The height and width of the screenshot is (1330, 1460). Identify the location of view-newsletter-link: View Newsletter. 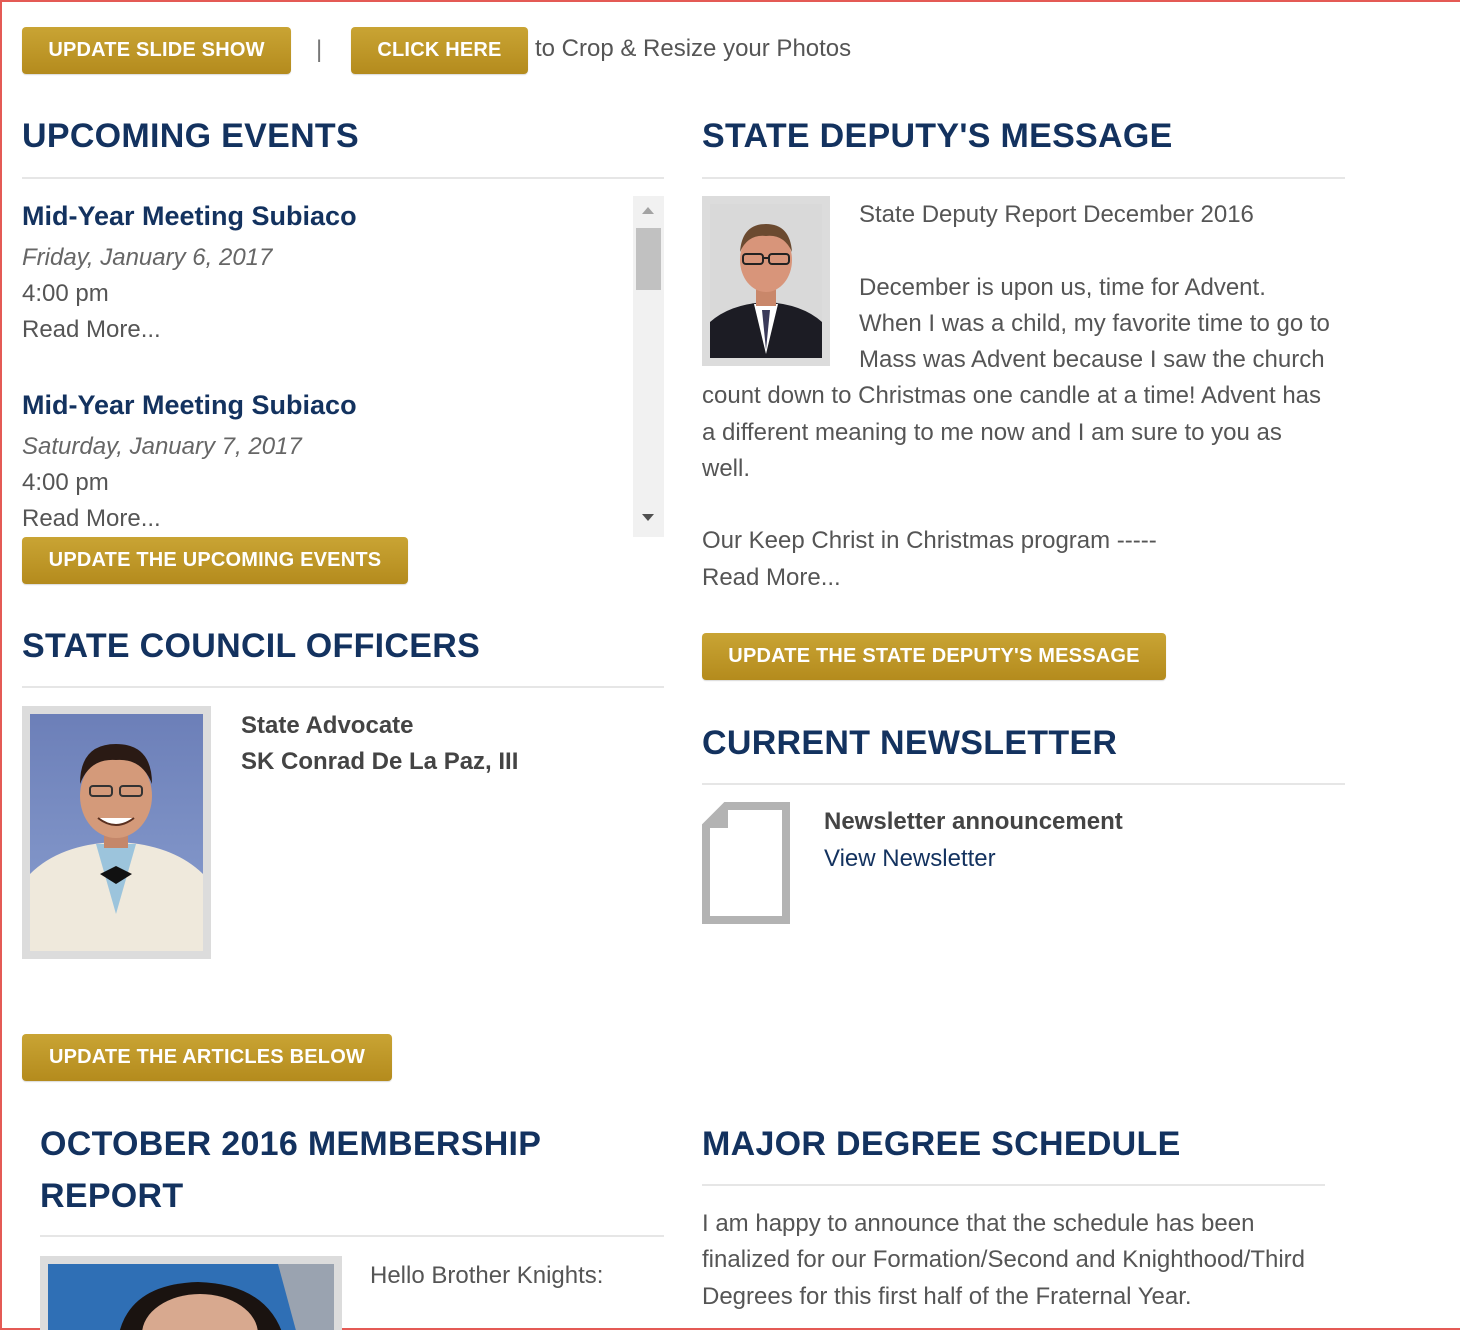
(910, 859).